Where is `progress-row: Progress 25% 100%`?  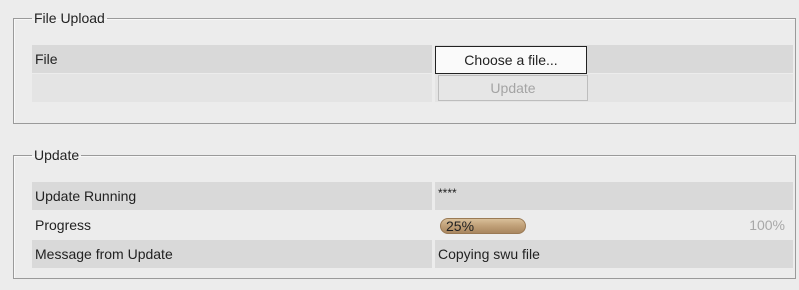
progress-row: Progress 25% 100% is located at coordinates (412, 225).